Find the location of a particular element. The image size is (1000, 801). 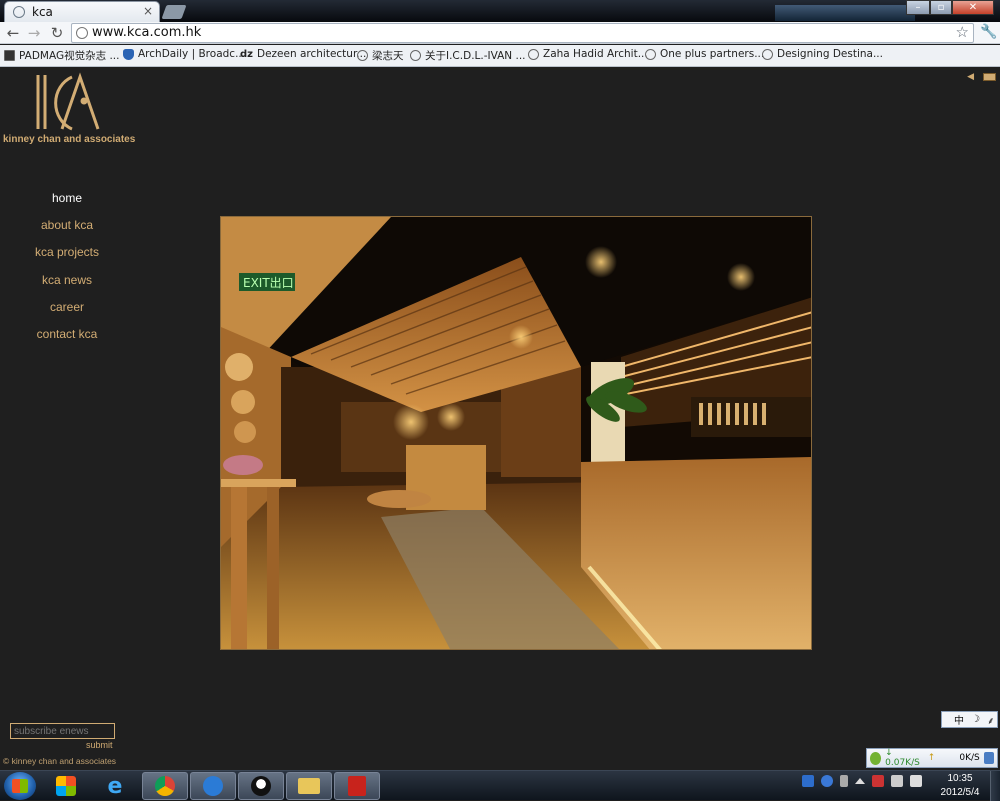

windows-store-icon is located at coordinates (66, 786).